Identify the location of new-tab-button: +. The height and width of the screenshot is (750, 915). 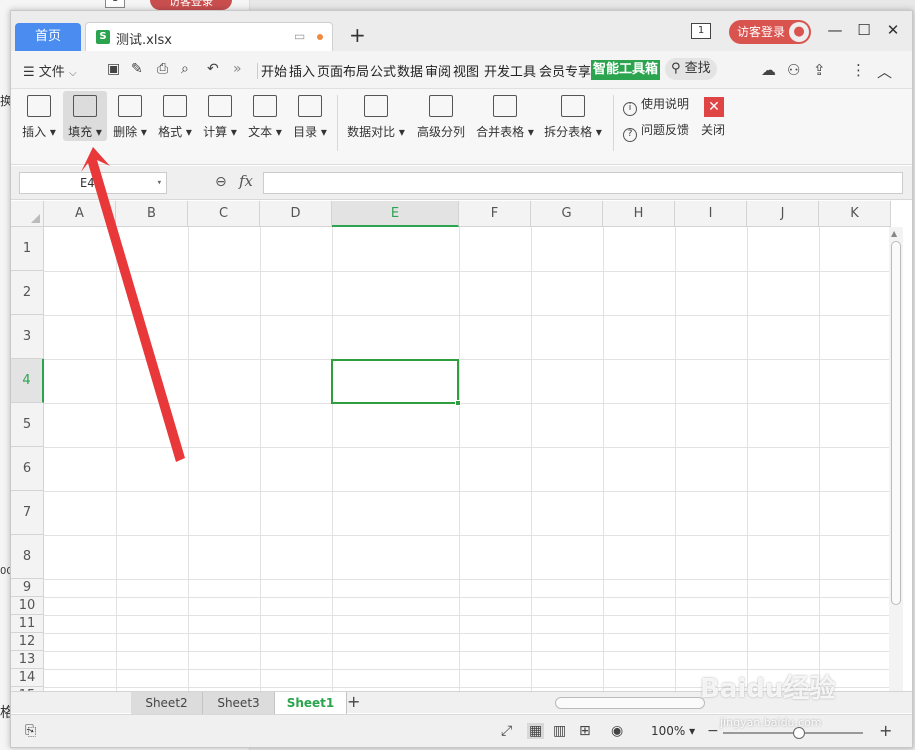
(357, 35).